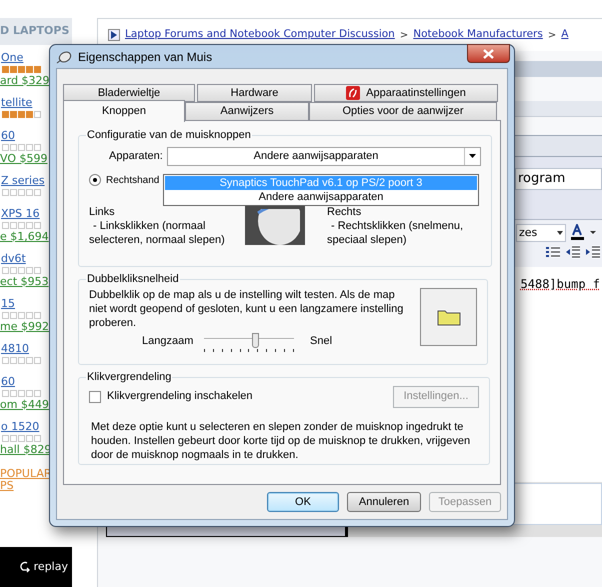 The height and width of the screenshot is (587, 602). What do you see at coordinates (321, 197) in the screenshot?
I see `dropdown-option: Andere aanwijsapparaten` at bounding box center [321, 197].